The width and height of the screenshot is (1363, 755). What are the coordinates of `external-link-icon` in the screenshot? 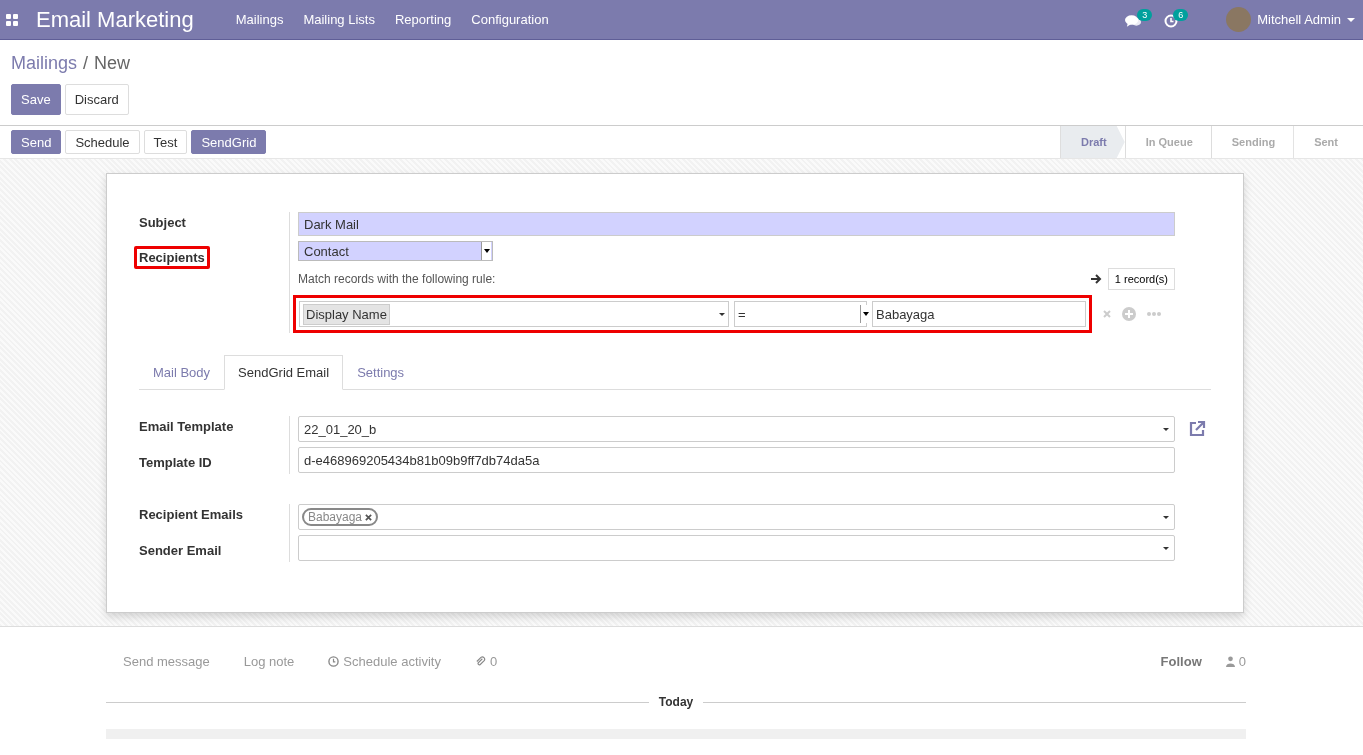 It's located at (1197, 429).